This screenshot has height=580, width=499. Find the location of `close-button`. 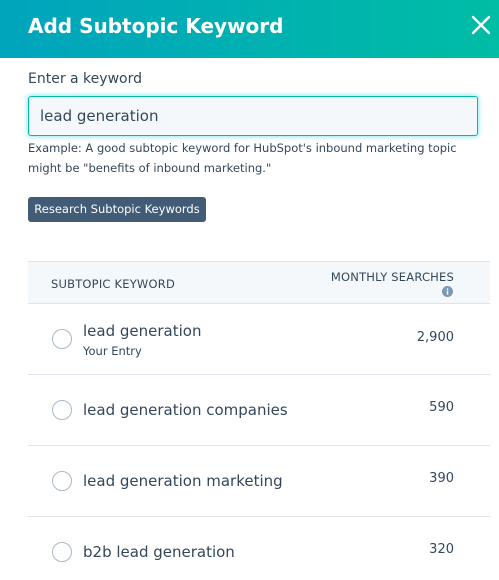

close-button is located at coordinates (481, 25).